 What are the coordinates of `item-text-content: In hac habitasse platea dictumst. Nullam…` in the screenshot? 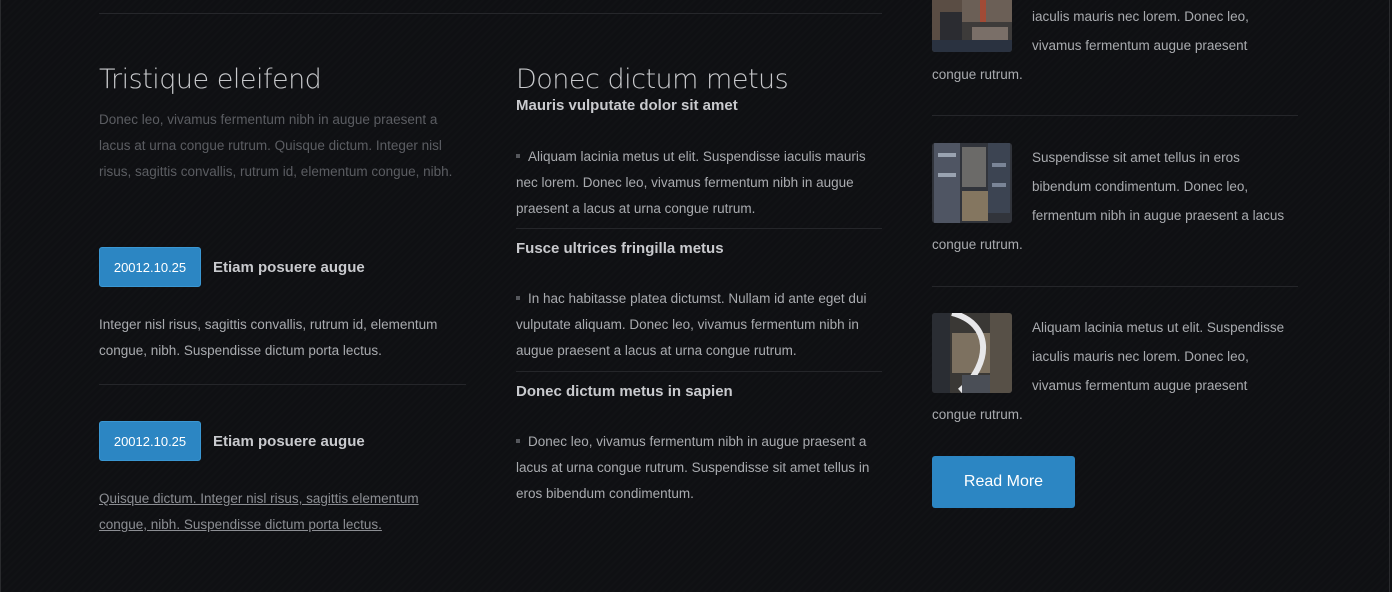 It's located at (691, 324).